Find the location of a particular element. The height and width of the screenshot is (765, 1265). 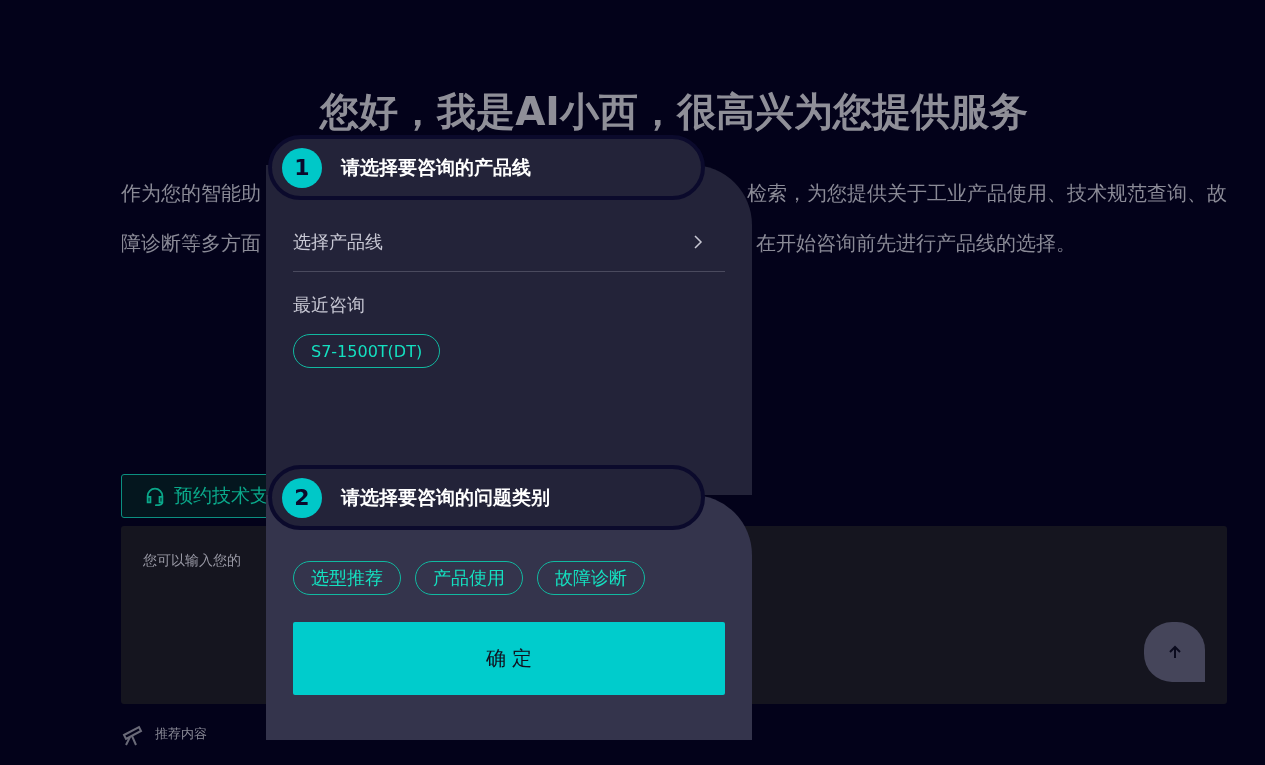

step-number: 2 is located at coordinates (302, 497).